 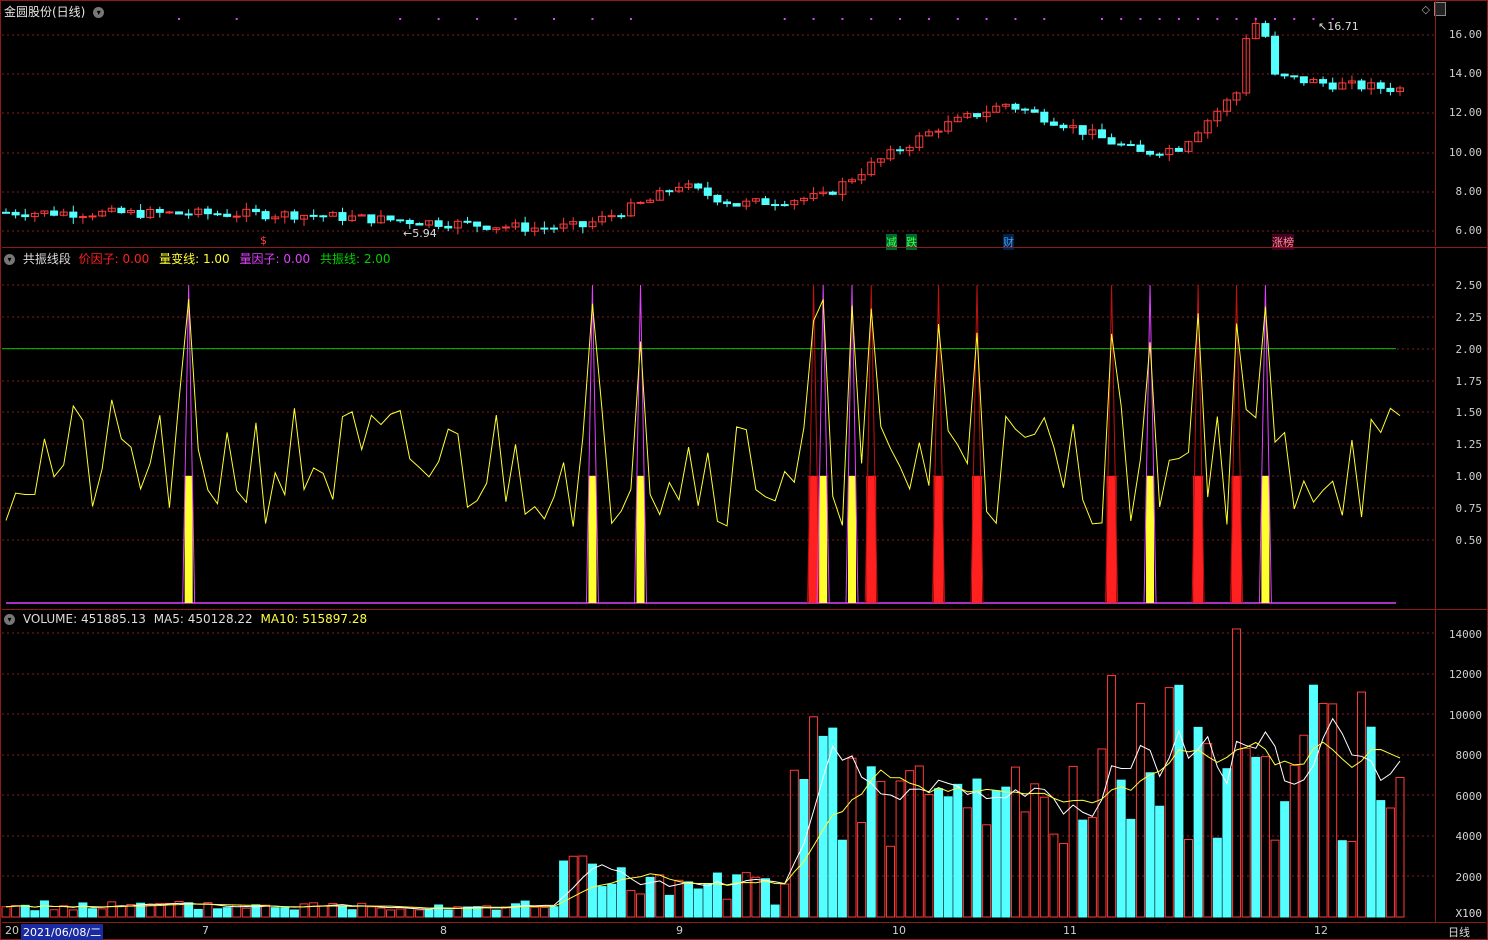 I want to click on volume-tick: 2000, so click(x=1469, y=877).